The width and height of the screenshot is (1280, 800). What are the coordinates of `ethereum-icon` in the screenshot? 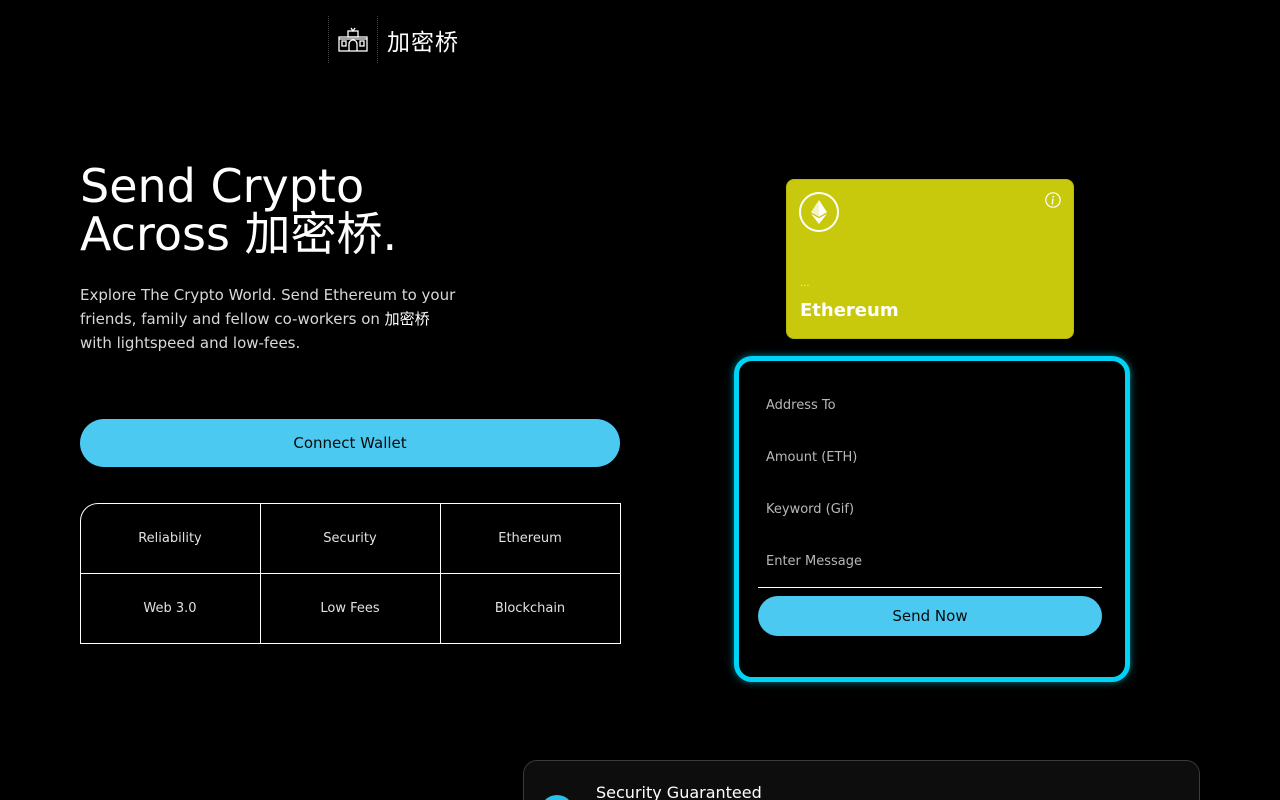 It's located at (819, 212).